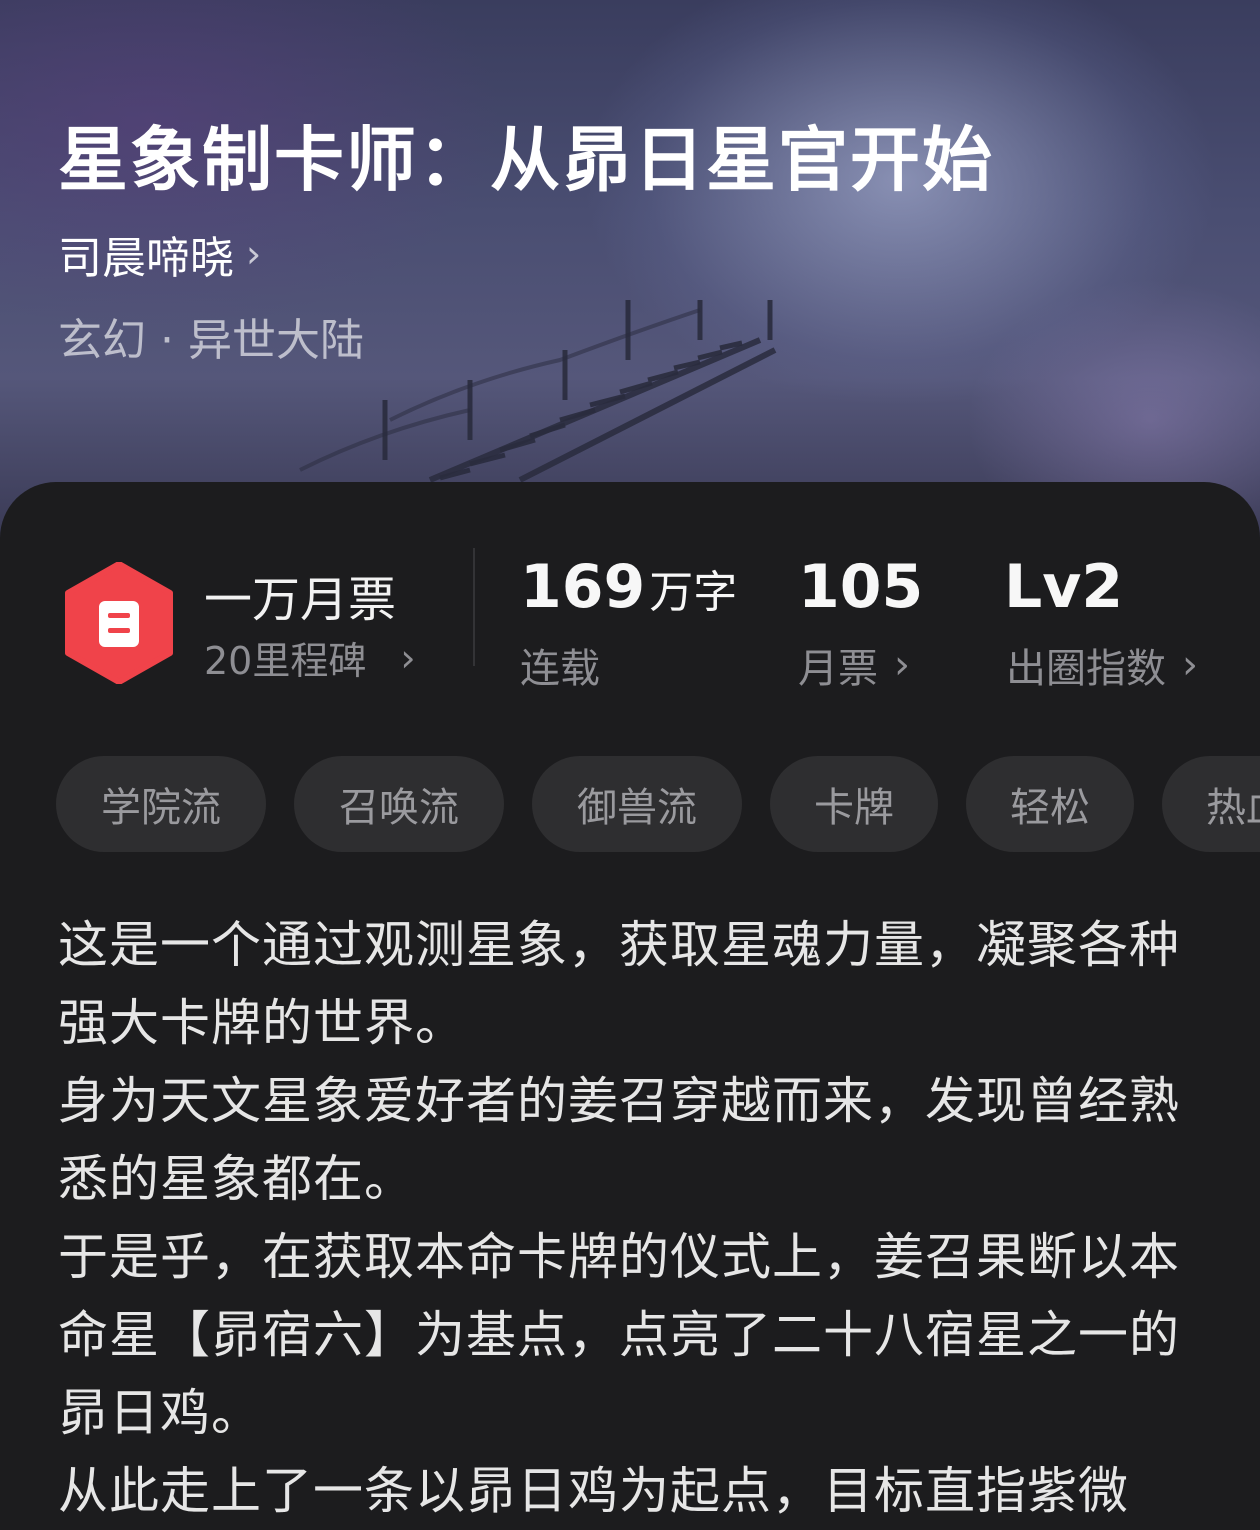 This screenshot has width=1260, height=1530. What do you see at coordinates (583, 587) in the screenshot?
I see `word-count-value: 169` at bounding box center [583, 587].